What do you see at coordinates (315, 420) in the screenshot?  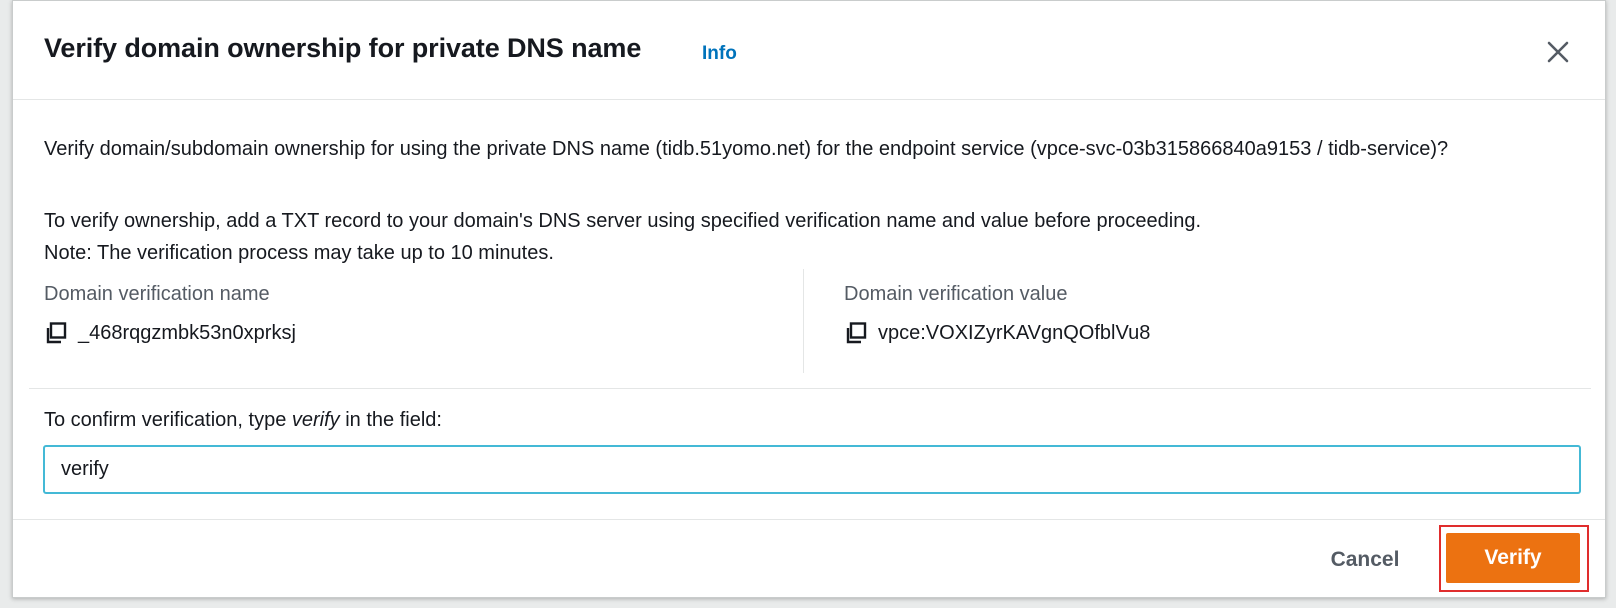 I see `confirm-label-keyword: verify` at bounding box center [315, 420].